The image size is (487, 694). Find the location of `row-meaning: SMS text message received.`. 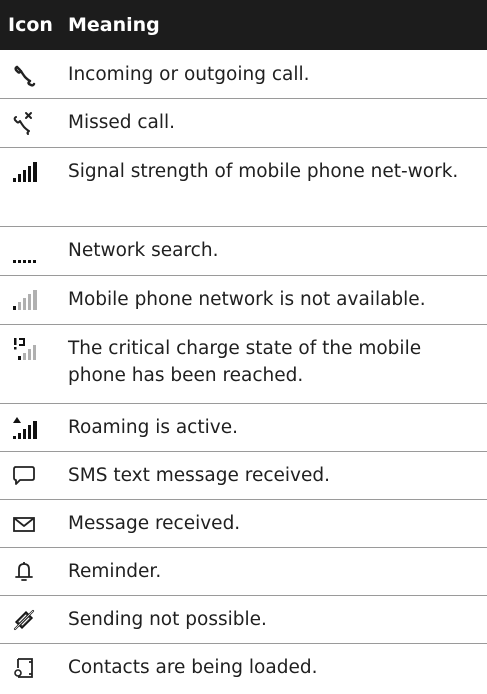

row-meaning: SMS text message received. is located at coordinates (199, 475).